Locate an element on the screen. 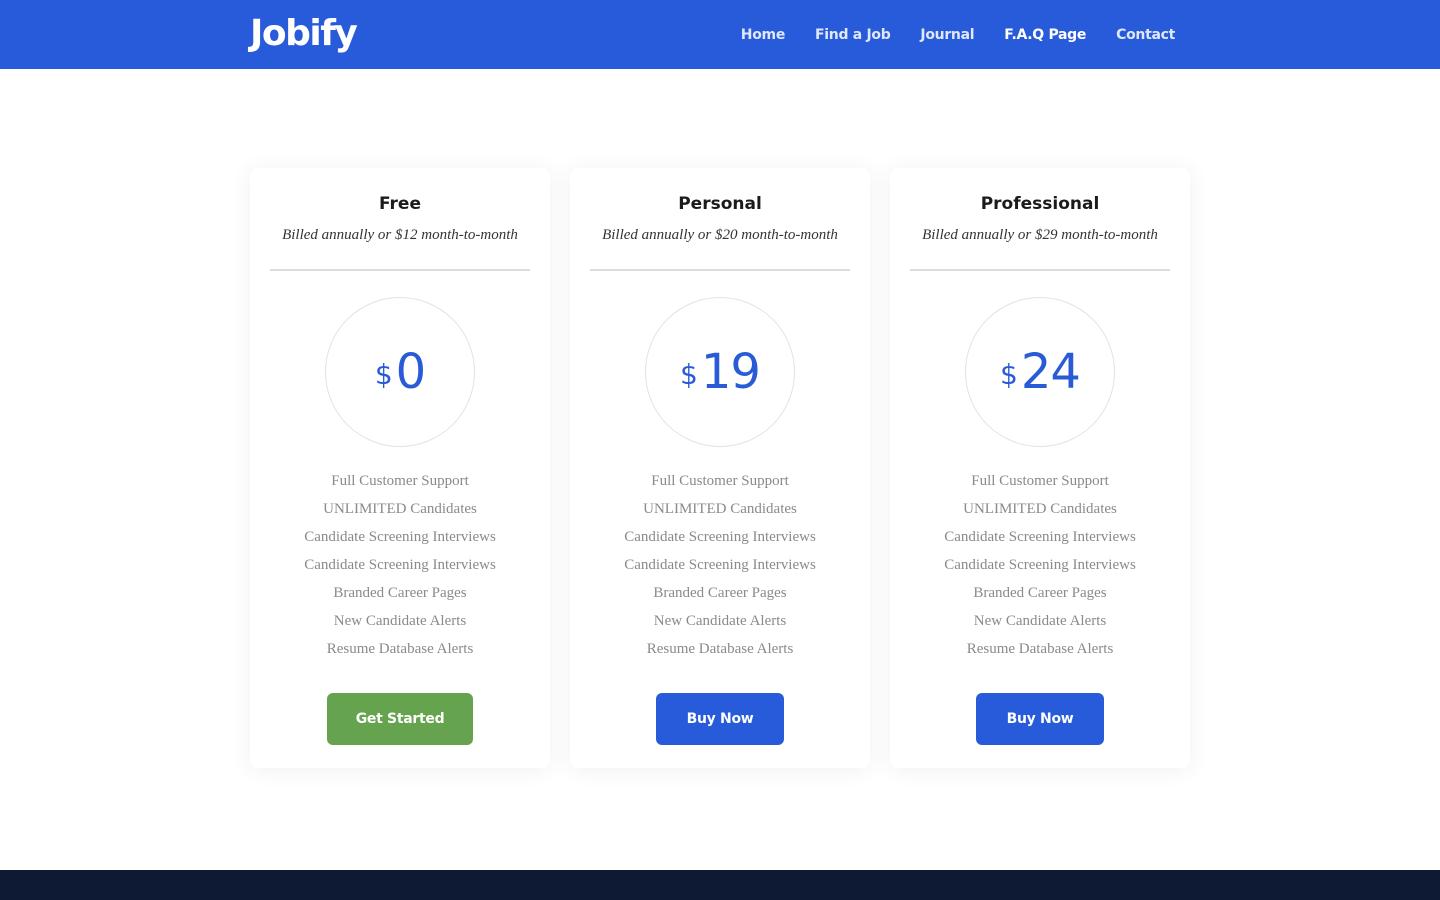 Image resolution: width=1440 pixels, height=900 pixels. price-circle: $ 0 is located at coordinates (400, 372).